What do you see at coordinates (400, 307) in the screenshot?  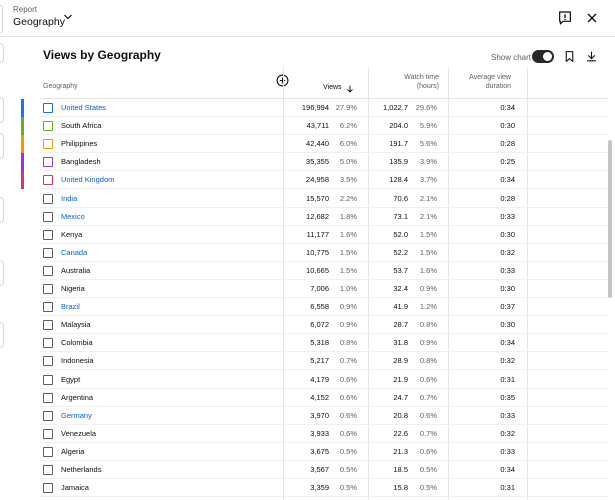 I see `watch-time-value: 41.9` at bounding box center [400, 307].